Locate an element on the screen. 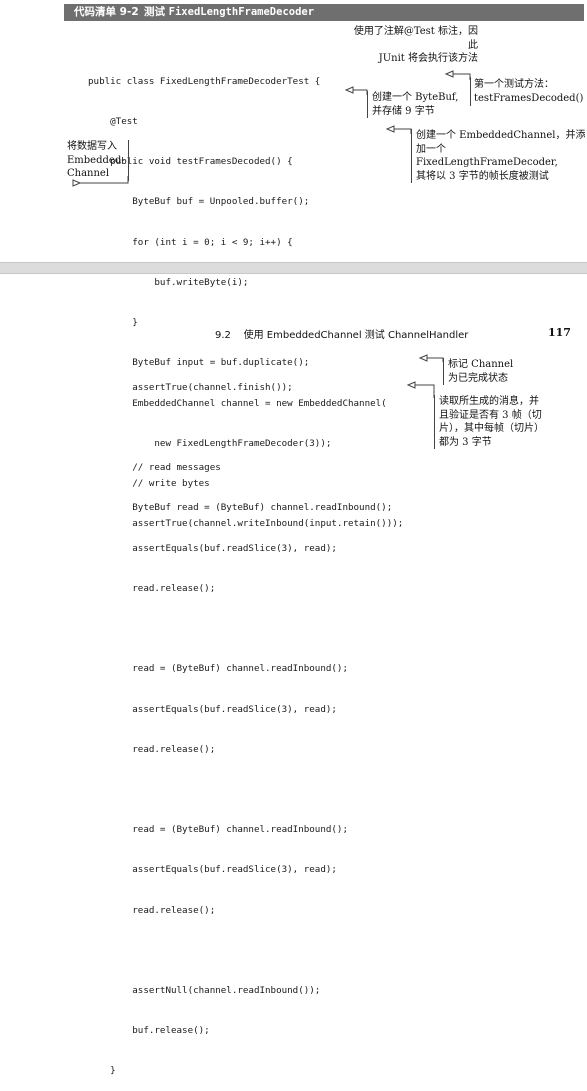 The height and width of the screenshot is (1091, 587). code-line: assertNull(channel.readInbound()); is located at coordinates (204, 991).